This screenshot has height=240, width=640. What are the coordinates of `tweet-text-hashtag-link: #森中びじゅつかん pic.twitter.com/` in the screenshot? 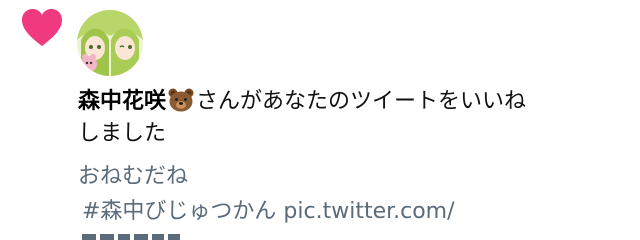 It's located at (268, 212).